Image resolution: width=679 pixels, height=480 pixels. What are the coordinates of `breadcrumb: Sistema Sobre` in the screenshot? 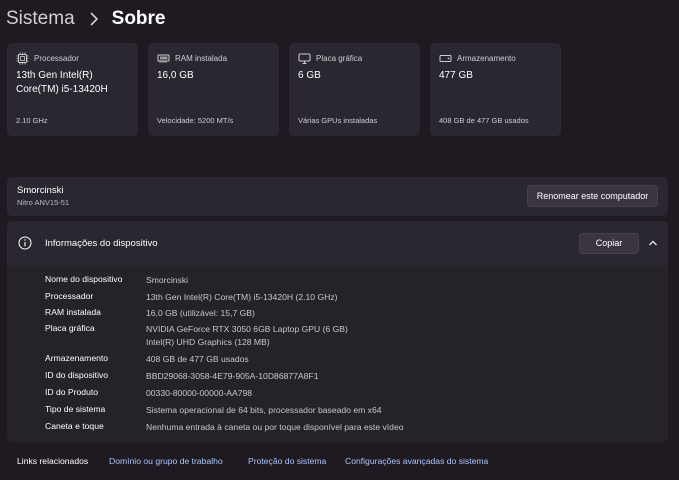 It's located at (86, 19).